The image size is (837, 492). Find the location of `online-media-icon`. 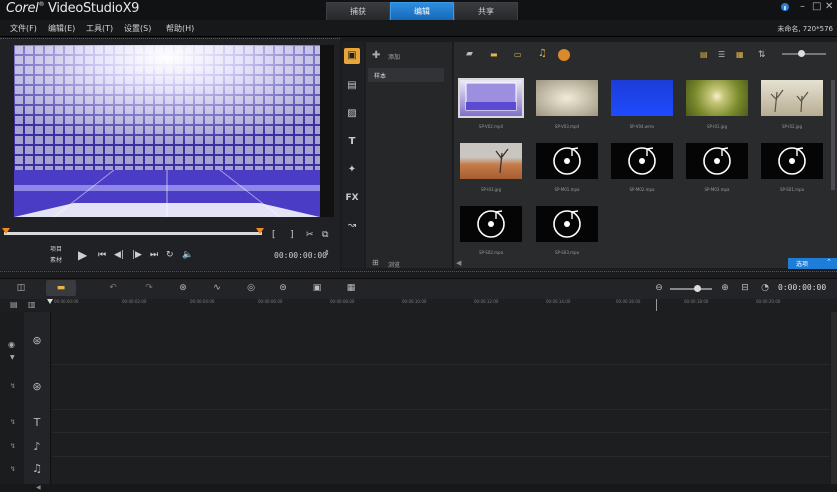

online-media-icon is located at coordinates (564, 55).